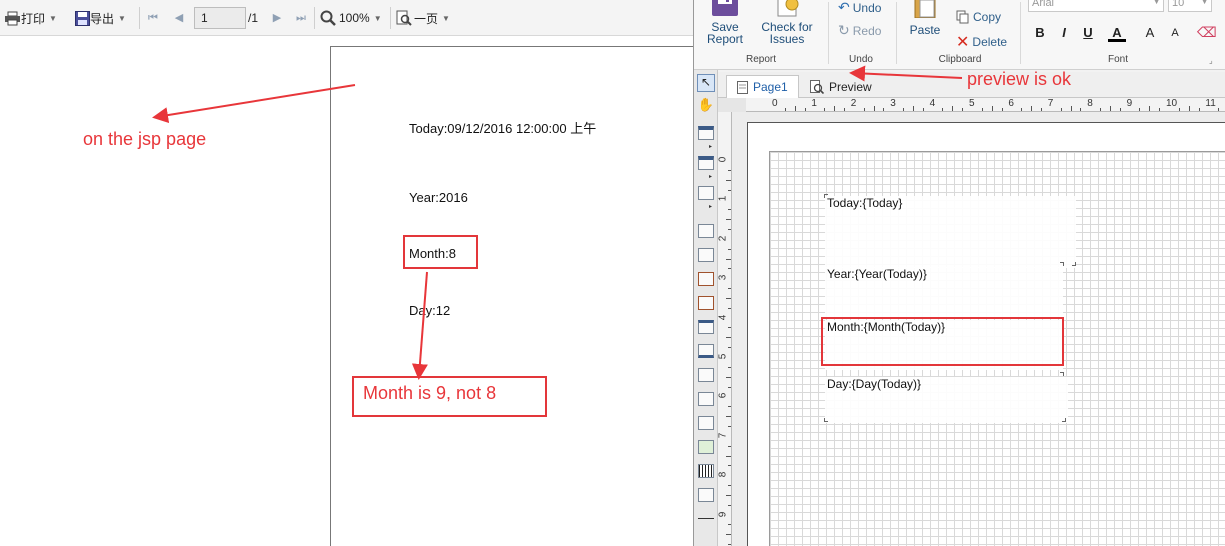  What do you see at coordinates (906, 73) in the screenshot?
I see `arrow-to-preview-tab` at bounding box center [906, 73].